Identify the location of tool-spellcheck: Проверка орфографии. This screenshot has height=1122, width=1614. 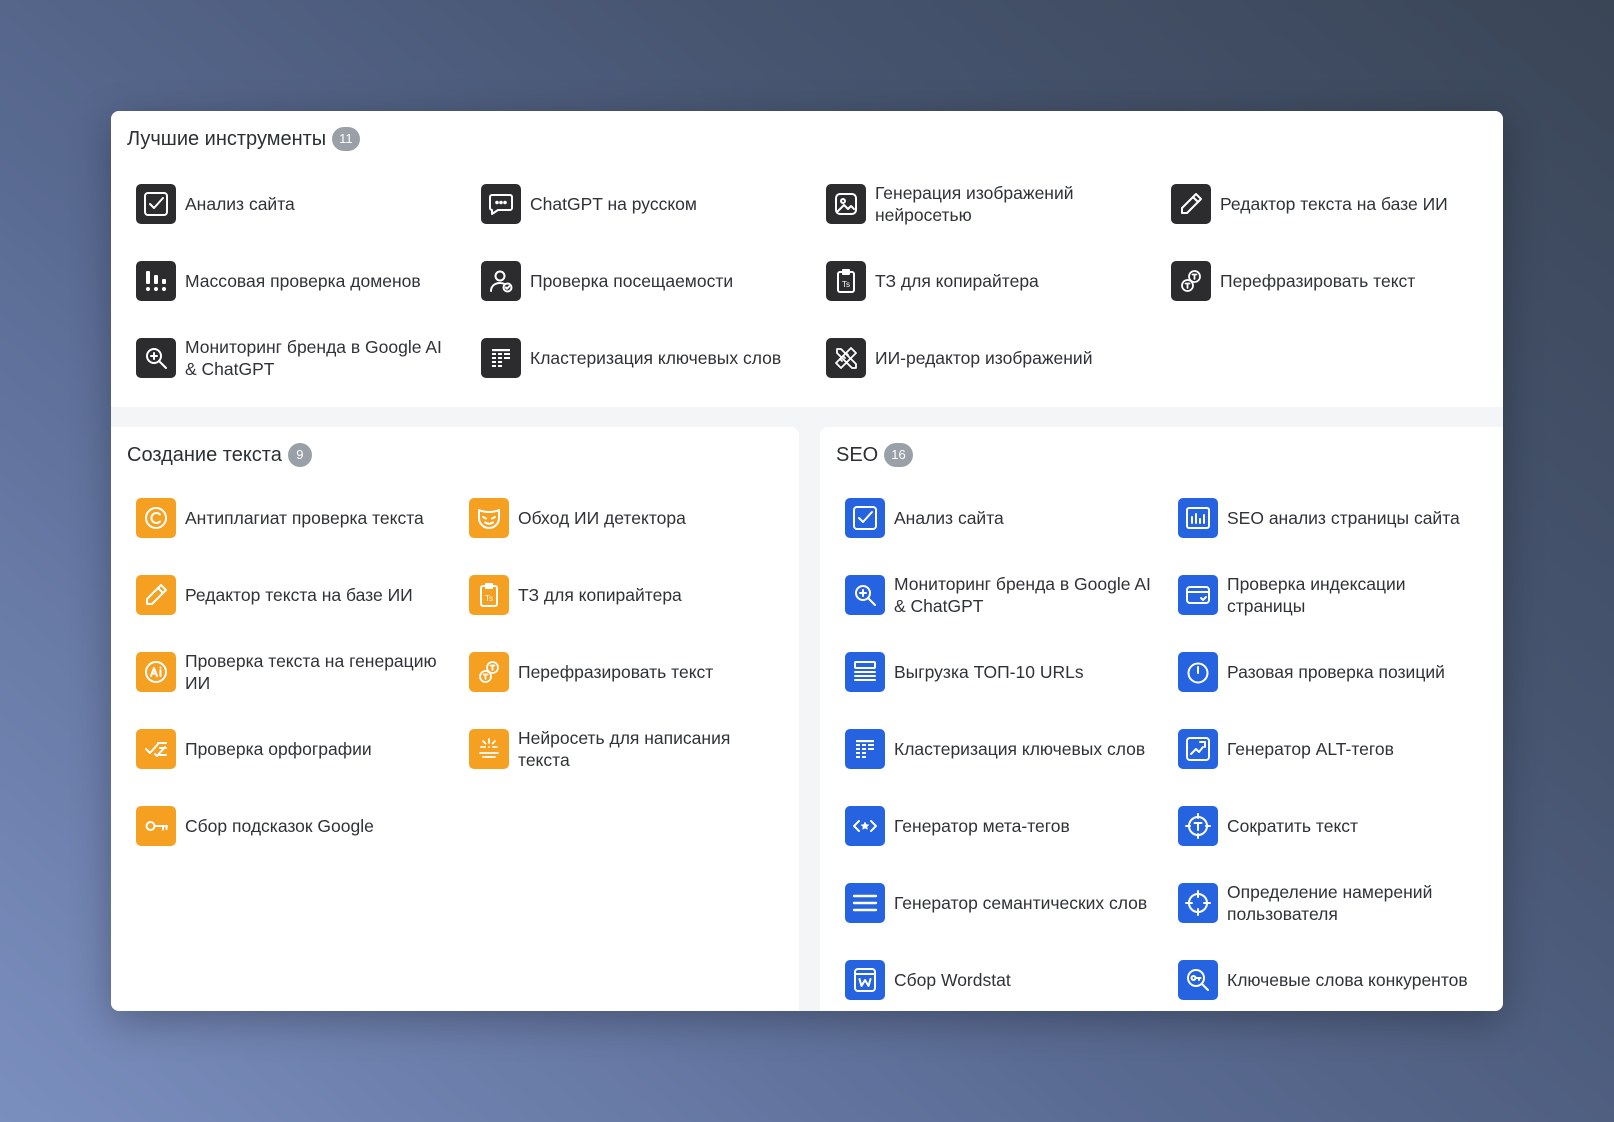
(302, 748).